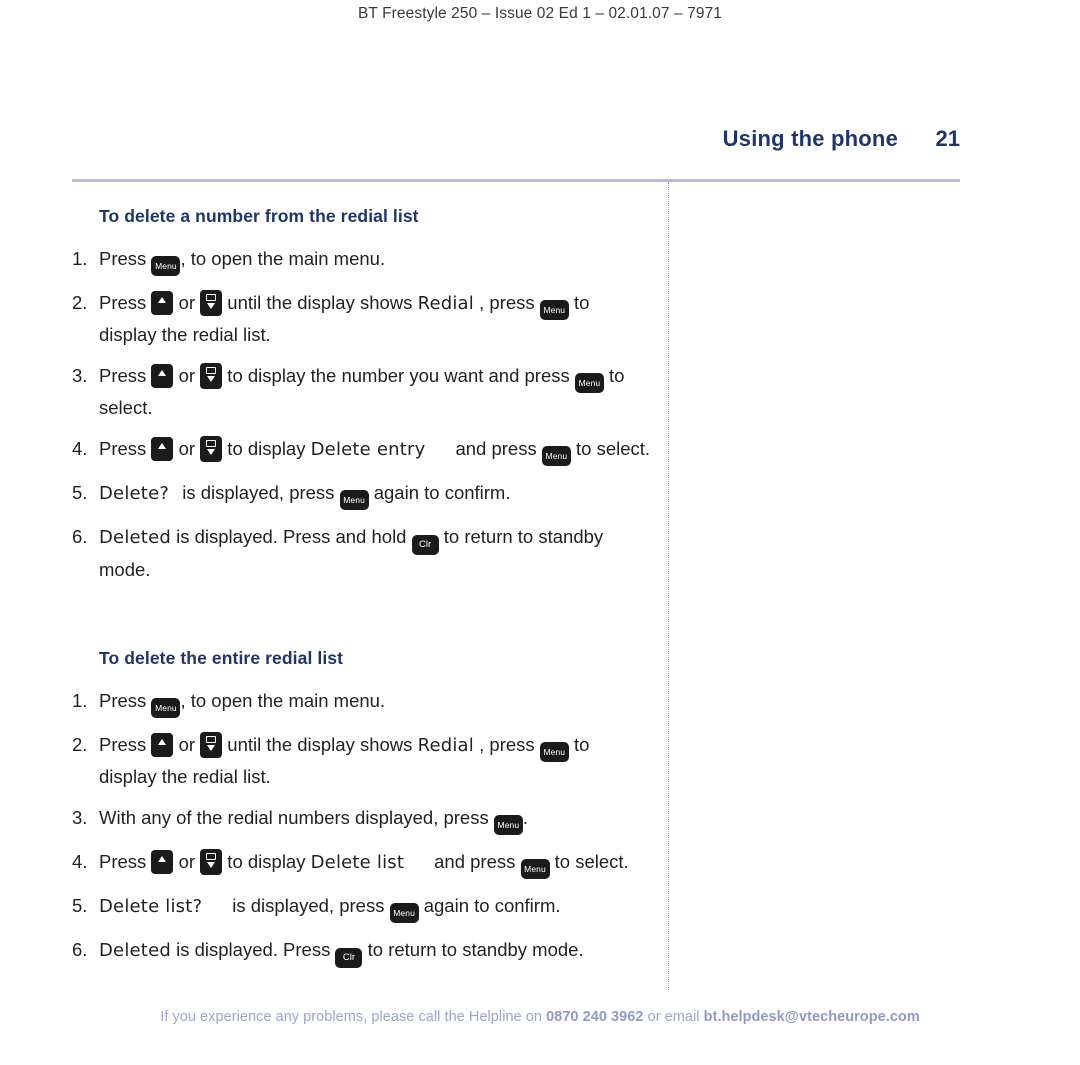 Image resolution: width=1080 pixels, height=1065 pixels. Describe the element at coordinates (473, 949) in the screenshot. I see `step-text: to return to standby mode.` at that location.